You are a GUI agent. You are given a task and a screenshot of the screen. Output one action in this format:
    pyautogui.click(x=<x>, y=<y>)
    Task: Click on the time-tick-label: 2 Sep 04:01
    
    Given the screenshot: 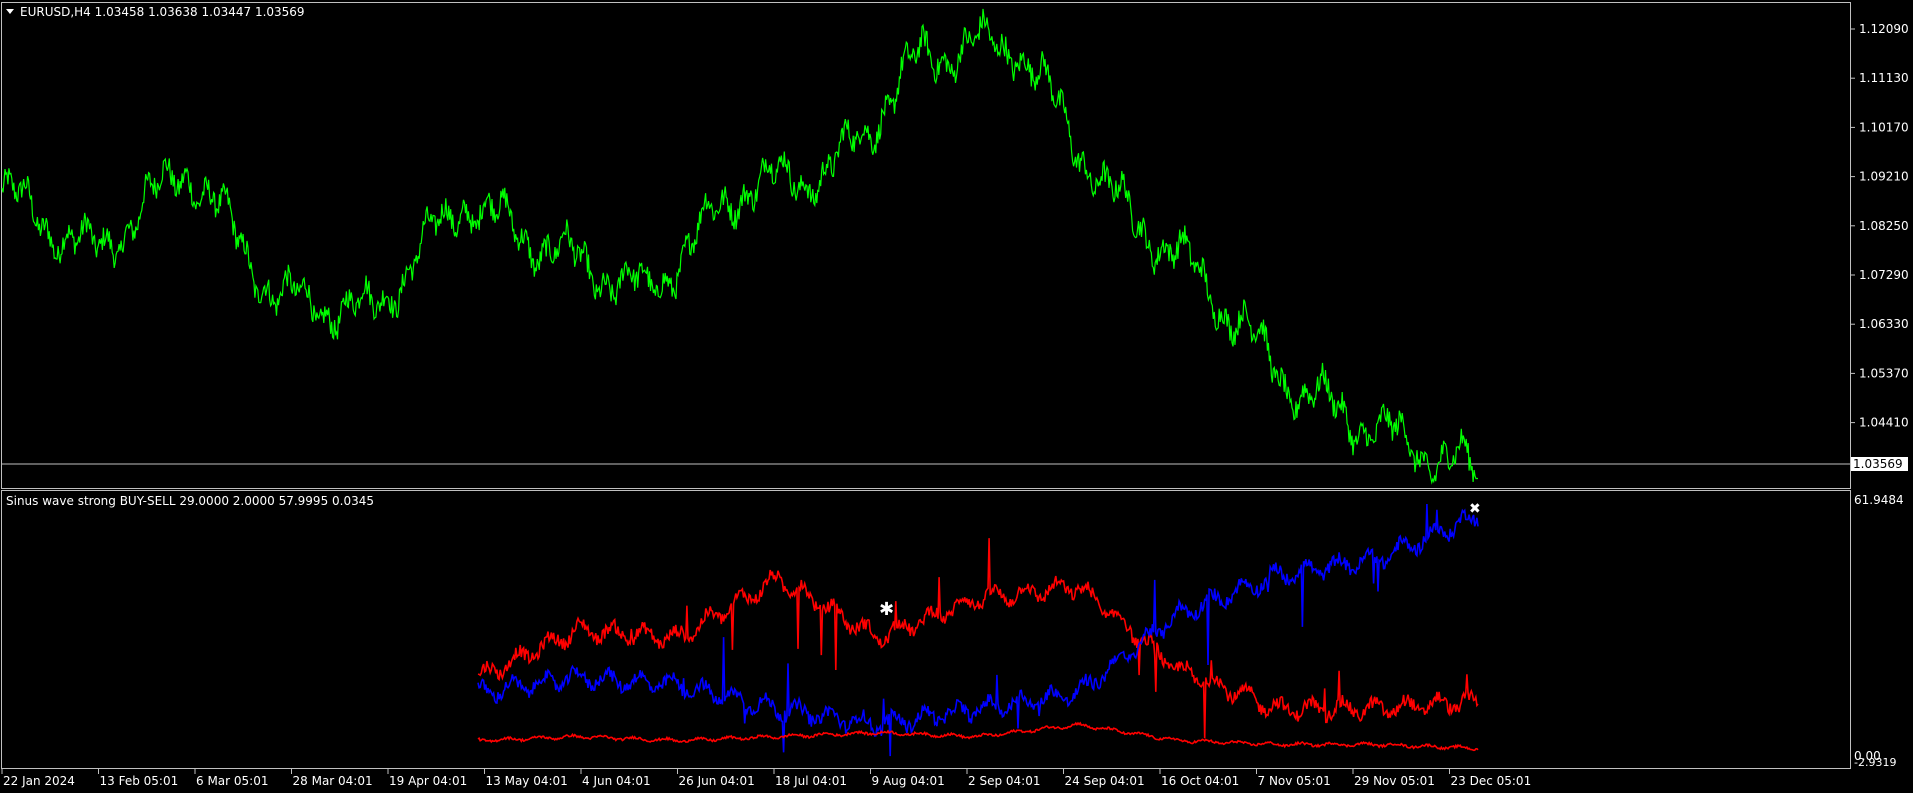 What is the action you would take?
    pyautogui.click(x=1004, y=781)
    